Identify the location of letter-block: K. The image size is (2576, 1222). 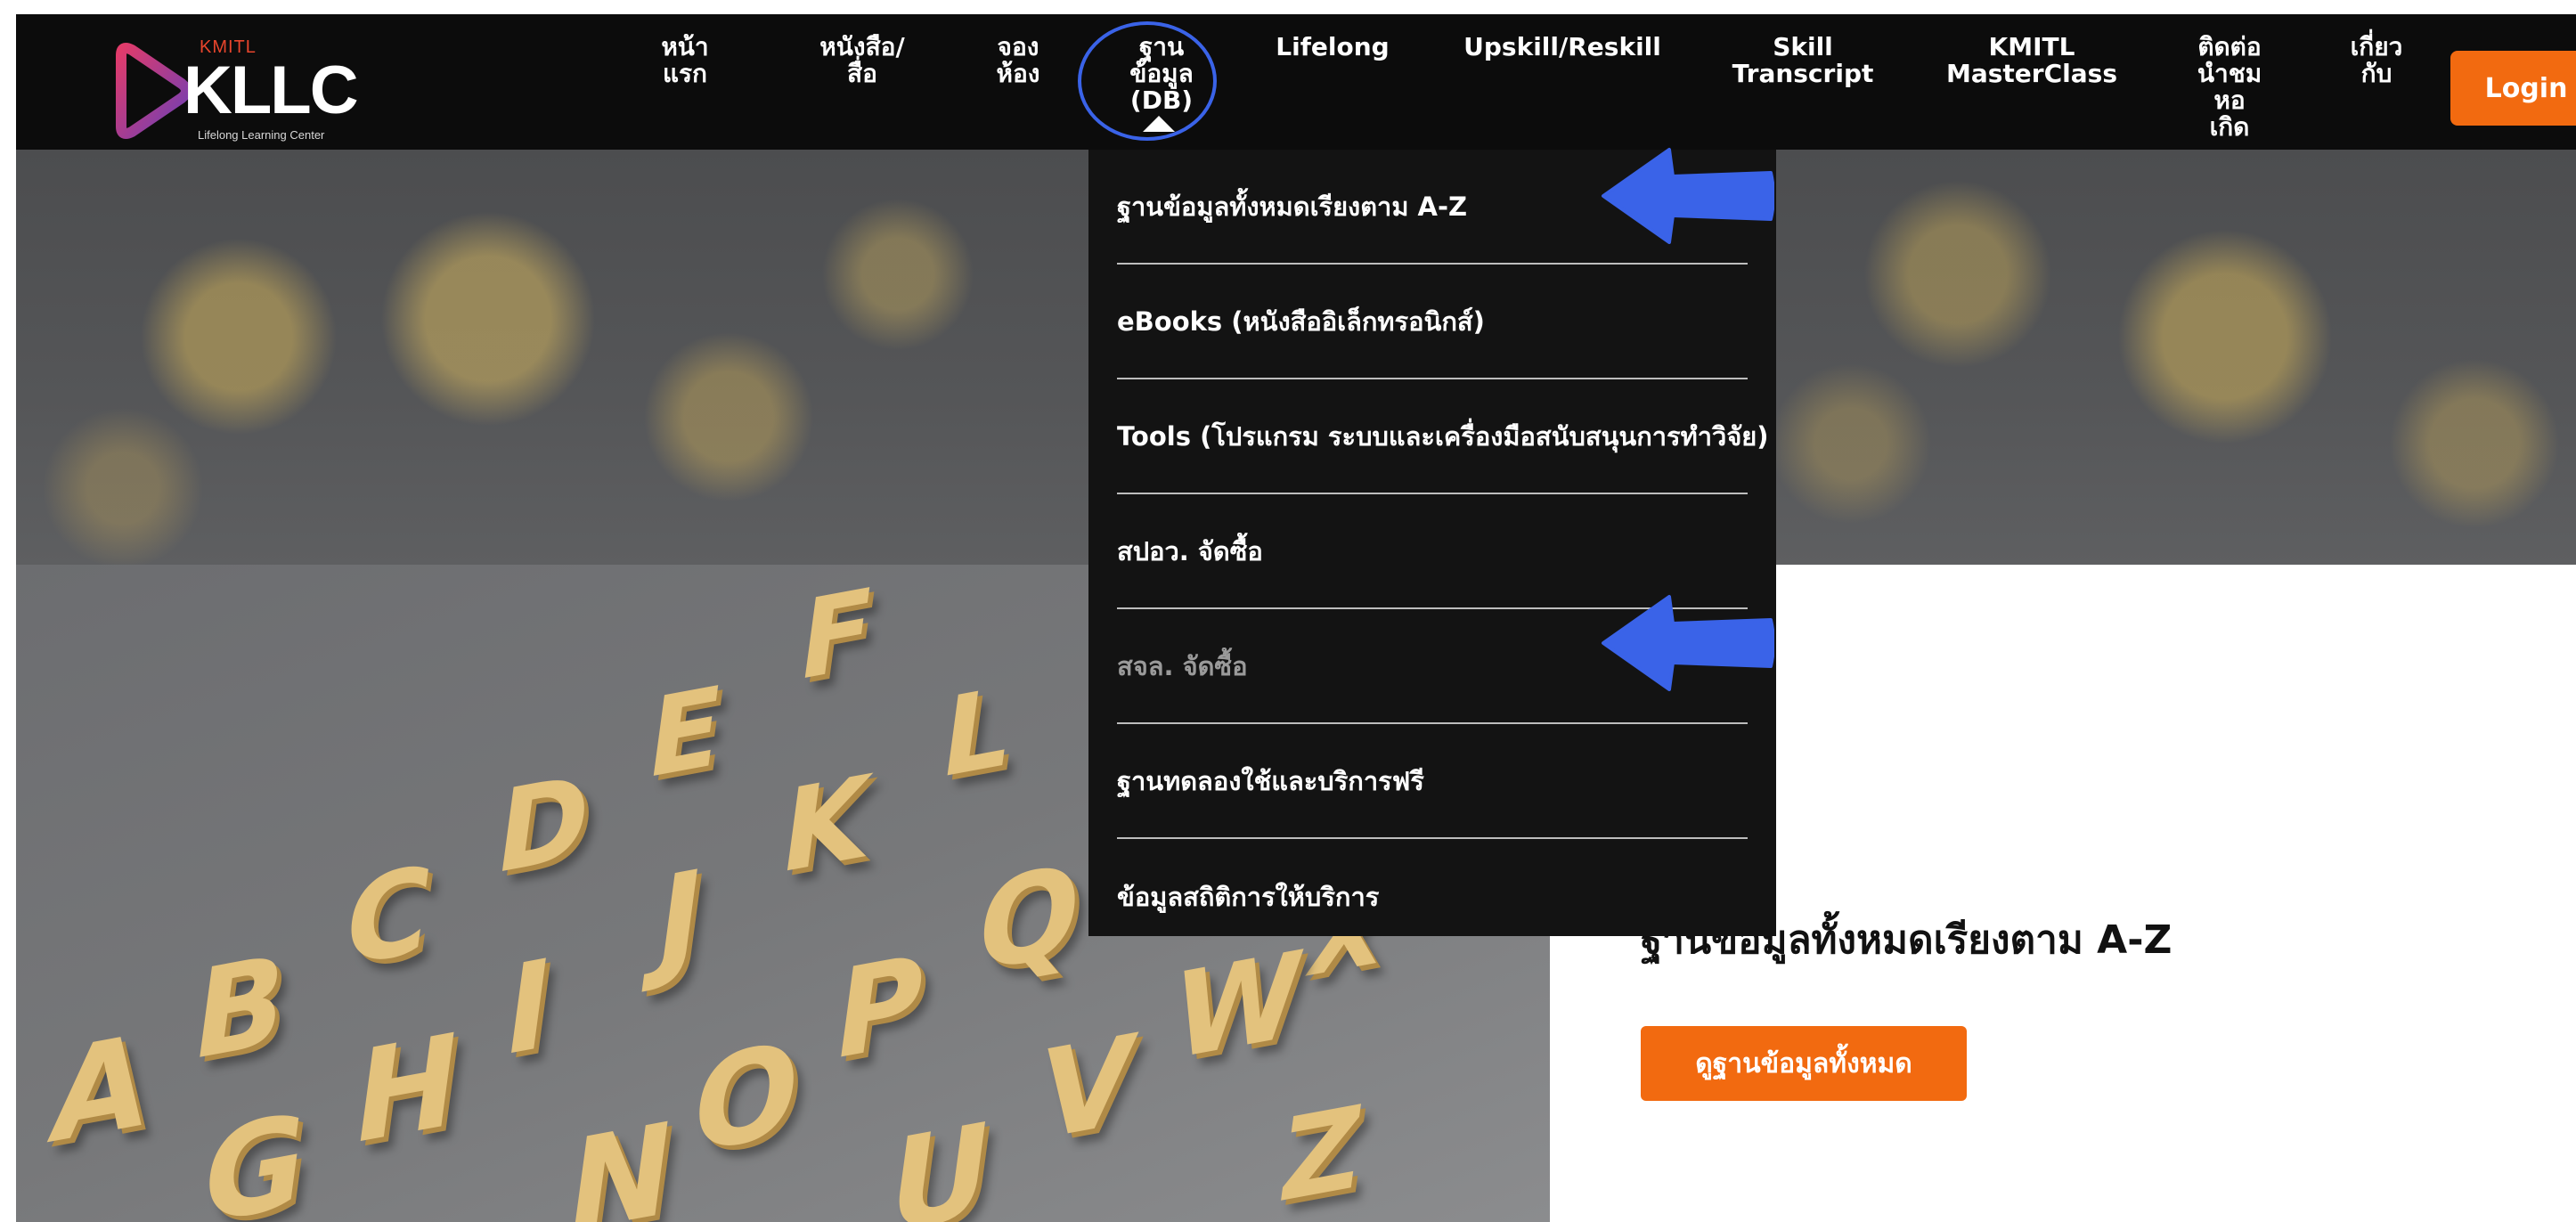
(825, 825).